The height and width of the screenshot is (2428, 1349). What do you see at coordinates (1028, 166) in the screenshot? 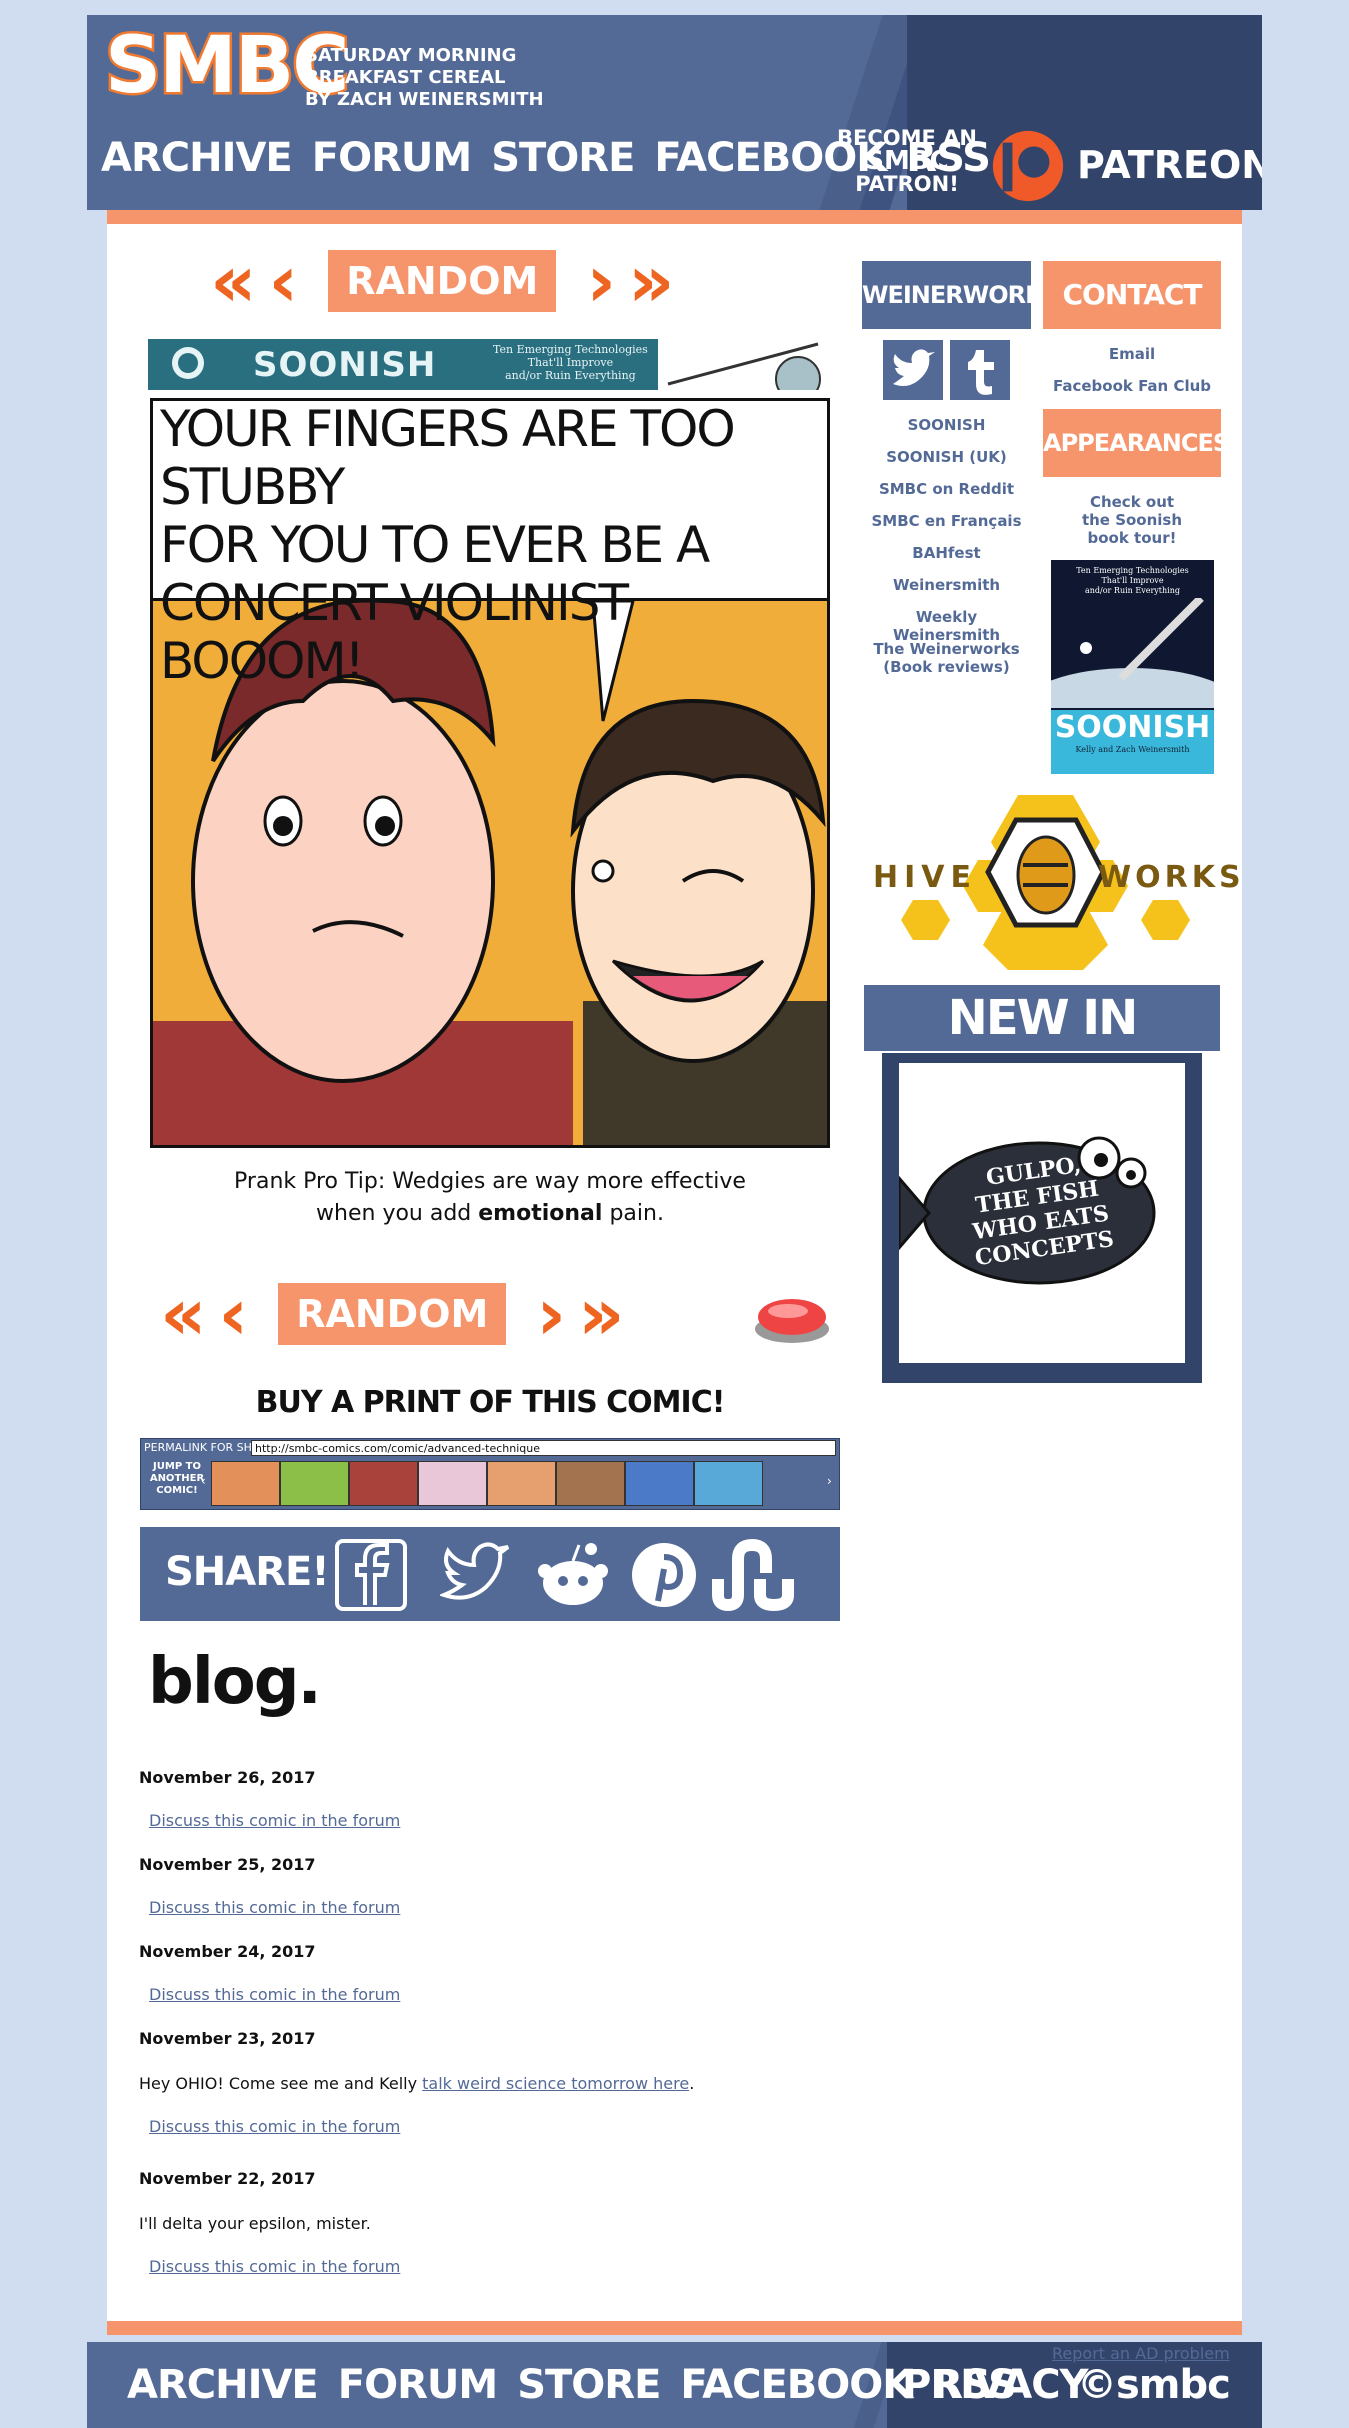
I see `patreon-icon` at bounding box center [1028, 166].